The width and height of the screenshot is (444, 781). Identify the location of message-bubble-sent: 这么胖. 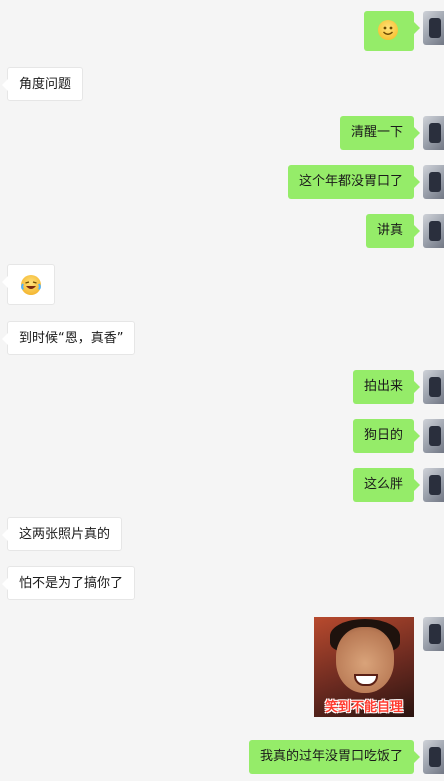
(386, 485).